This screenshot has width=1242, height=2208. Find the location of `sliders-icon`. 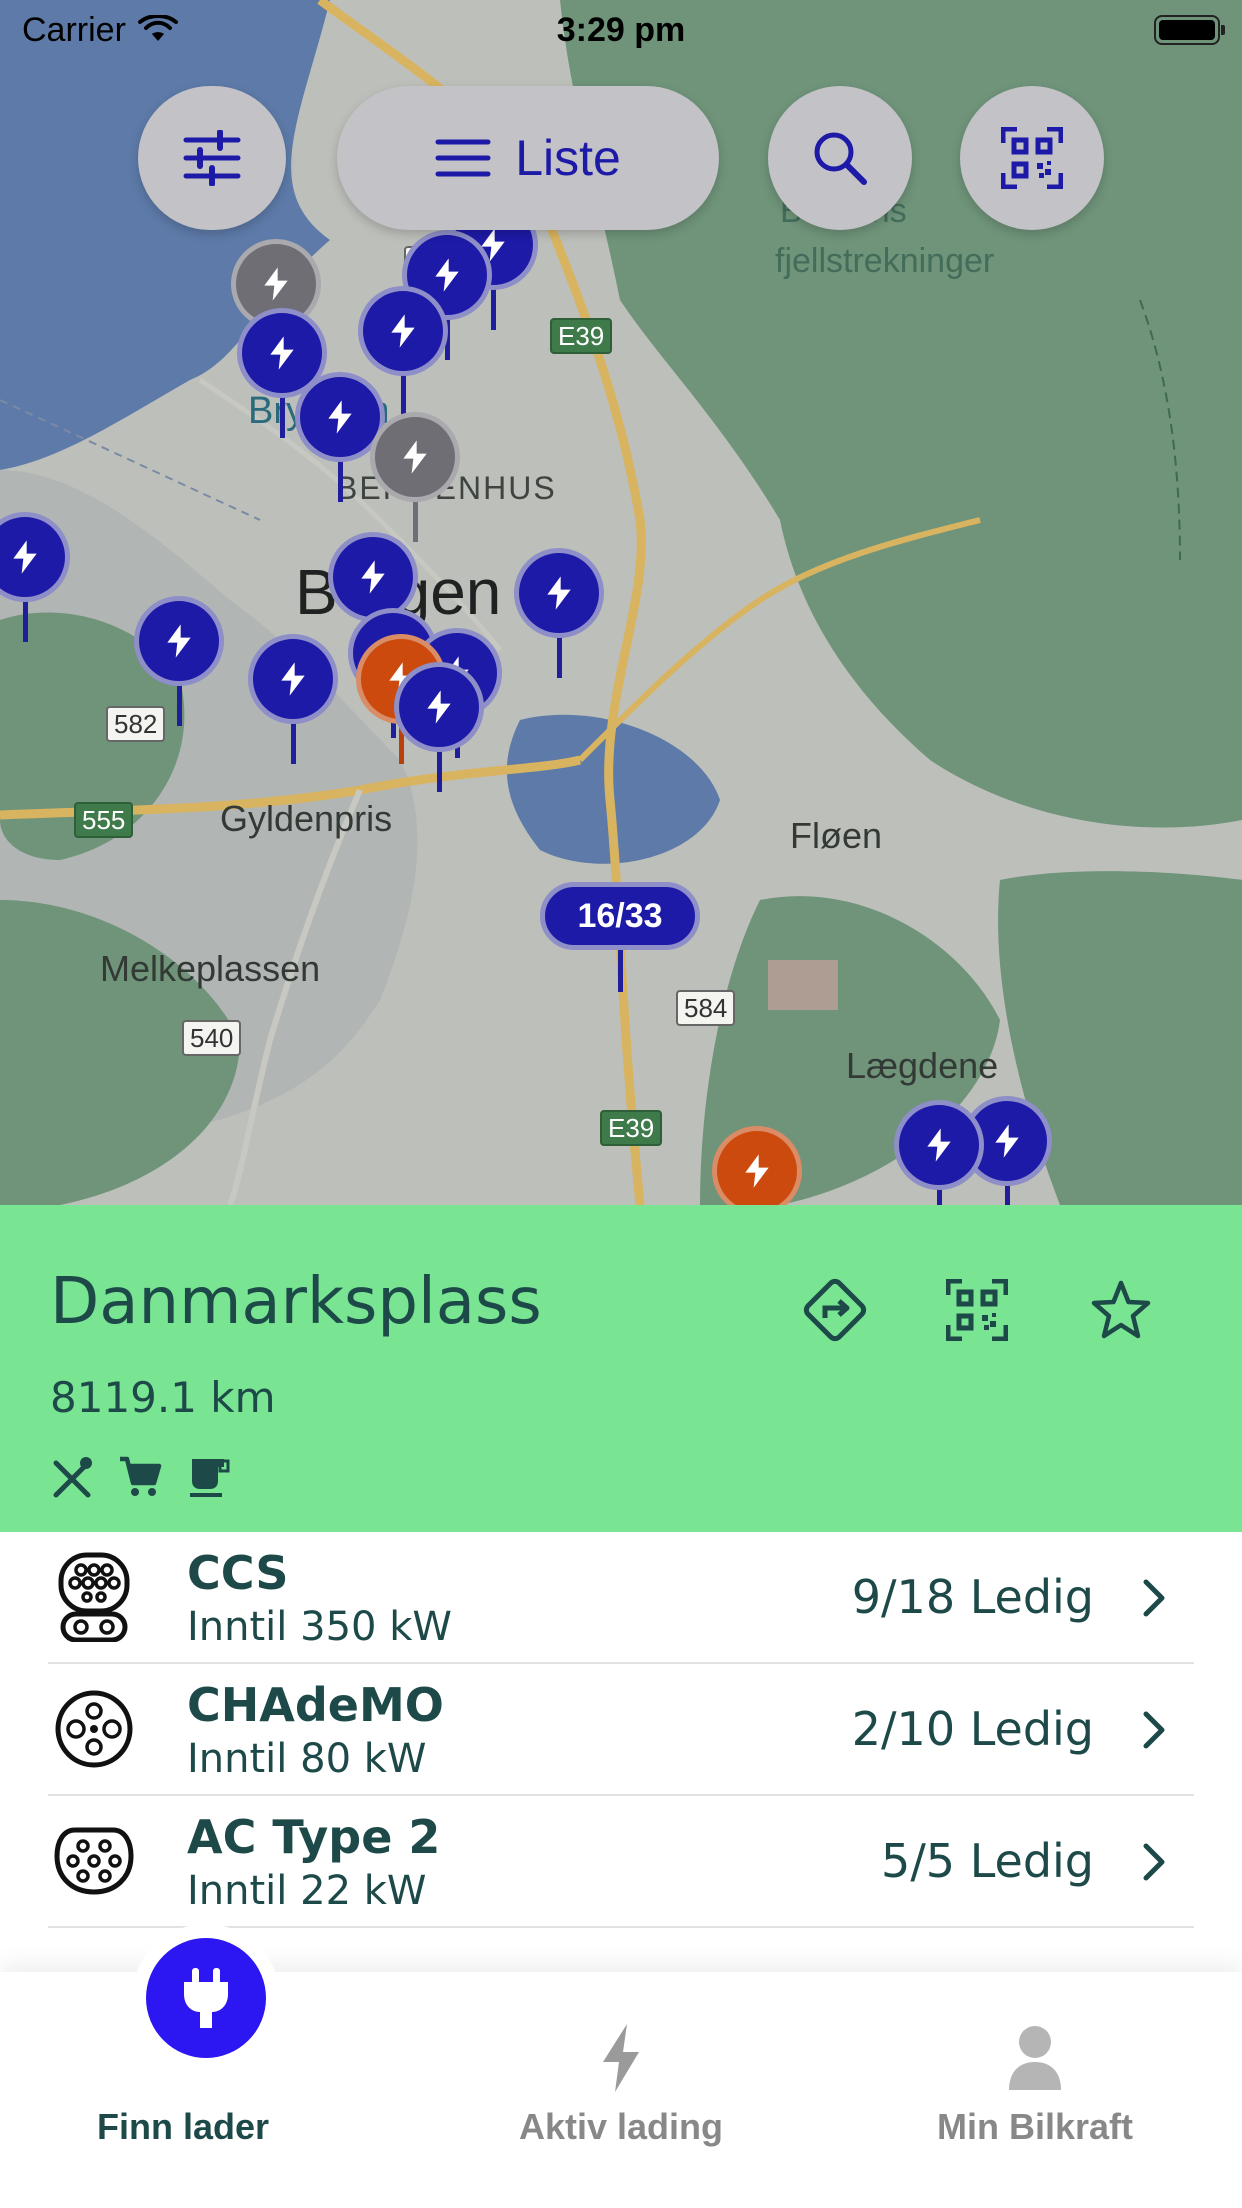

sliders-icon is located at coordinates (212, 158).